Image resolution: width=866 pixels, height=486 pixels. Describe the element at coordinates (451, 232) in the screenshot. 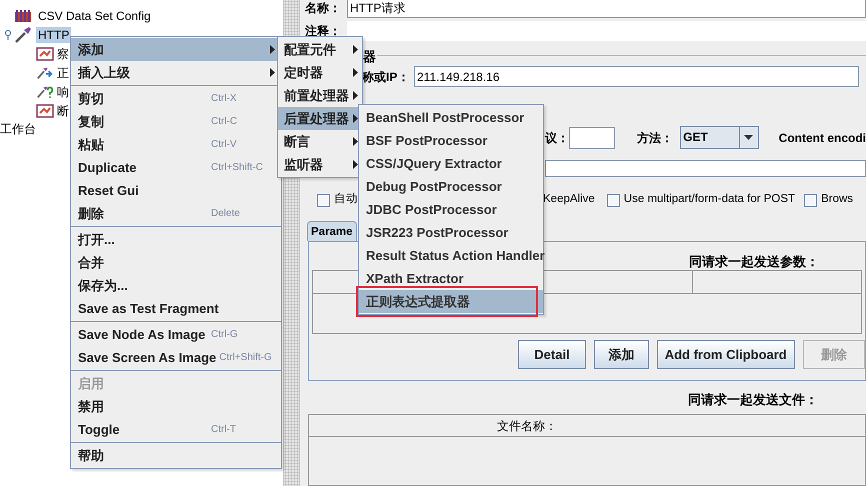

I see `menu-item: JSR223 PostProcessor` at that location.